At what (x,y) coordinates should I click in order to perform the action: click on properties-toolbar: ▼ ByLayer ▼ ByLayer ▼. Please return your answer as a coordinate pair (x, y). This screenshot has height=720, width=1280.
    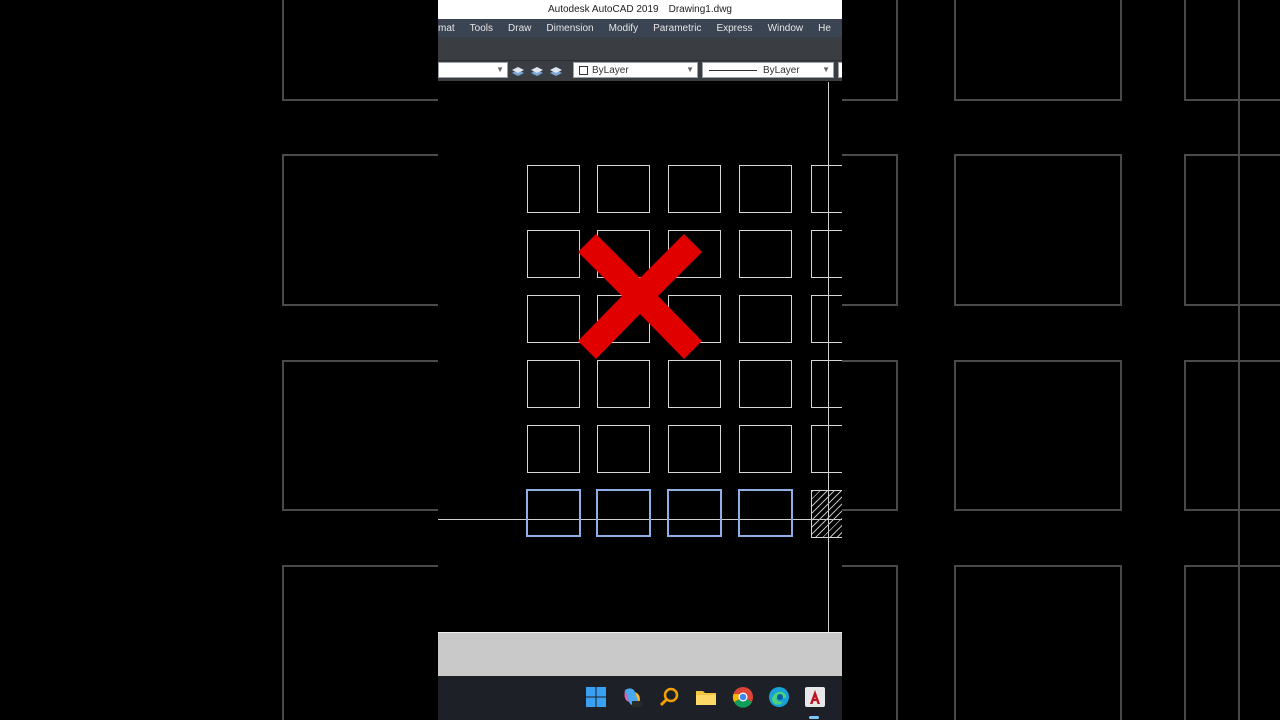
    Looking at the image, I should click on (640, 70).